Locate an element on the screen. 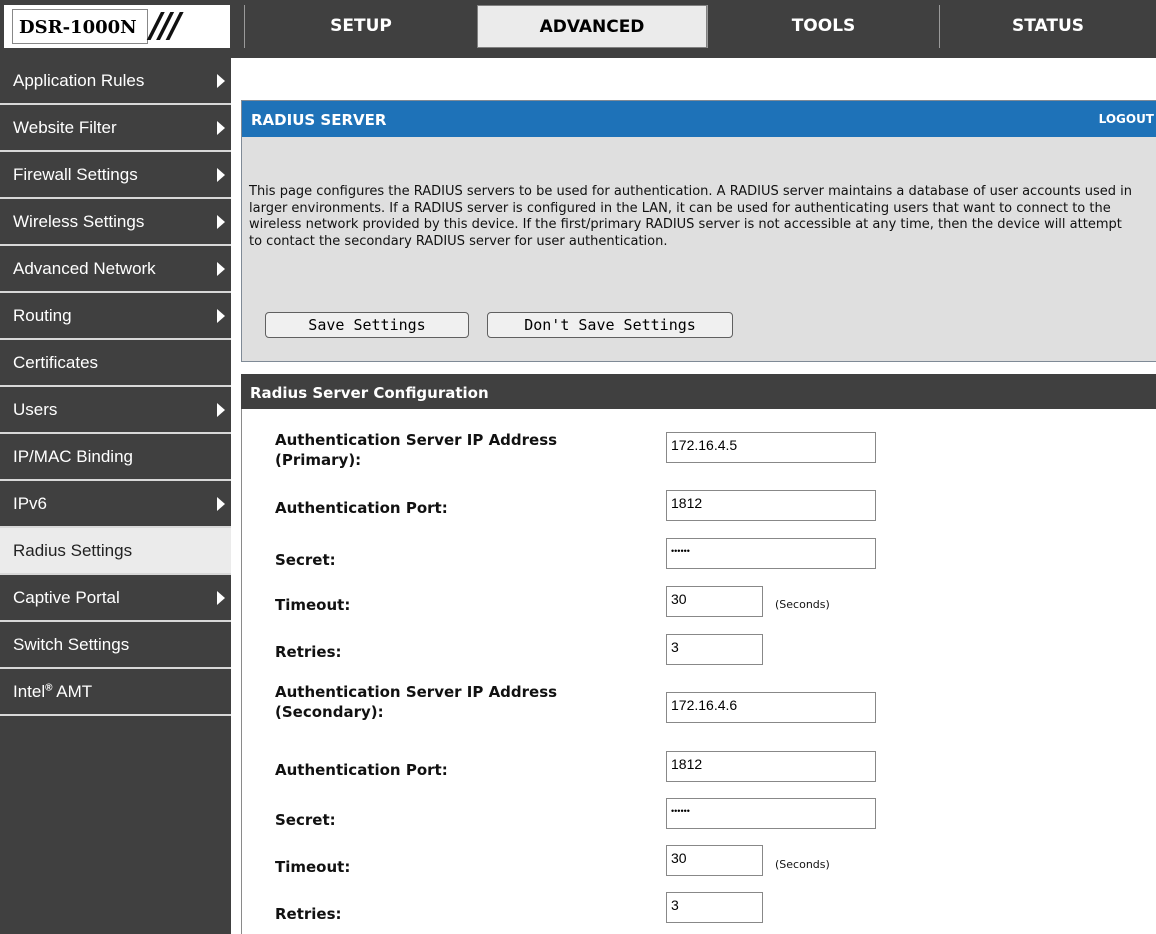  brand-slash-mark: /// is located at coordinates (165, 26).